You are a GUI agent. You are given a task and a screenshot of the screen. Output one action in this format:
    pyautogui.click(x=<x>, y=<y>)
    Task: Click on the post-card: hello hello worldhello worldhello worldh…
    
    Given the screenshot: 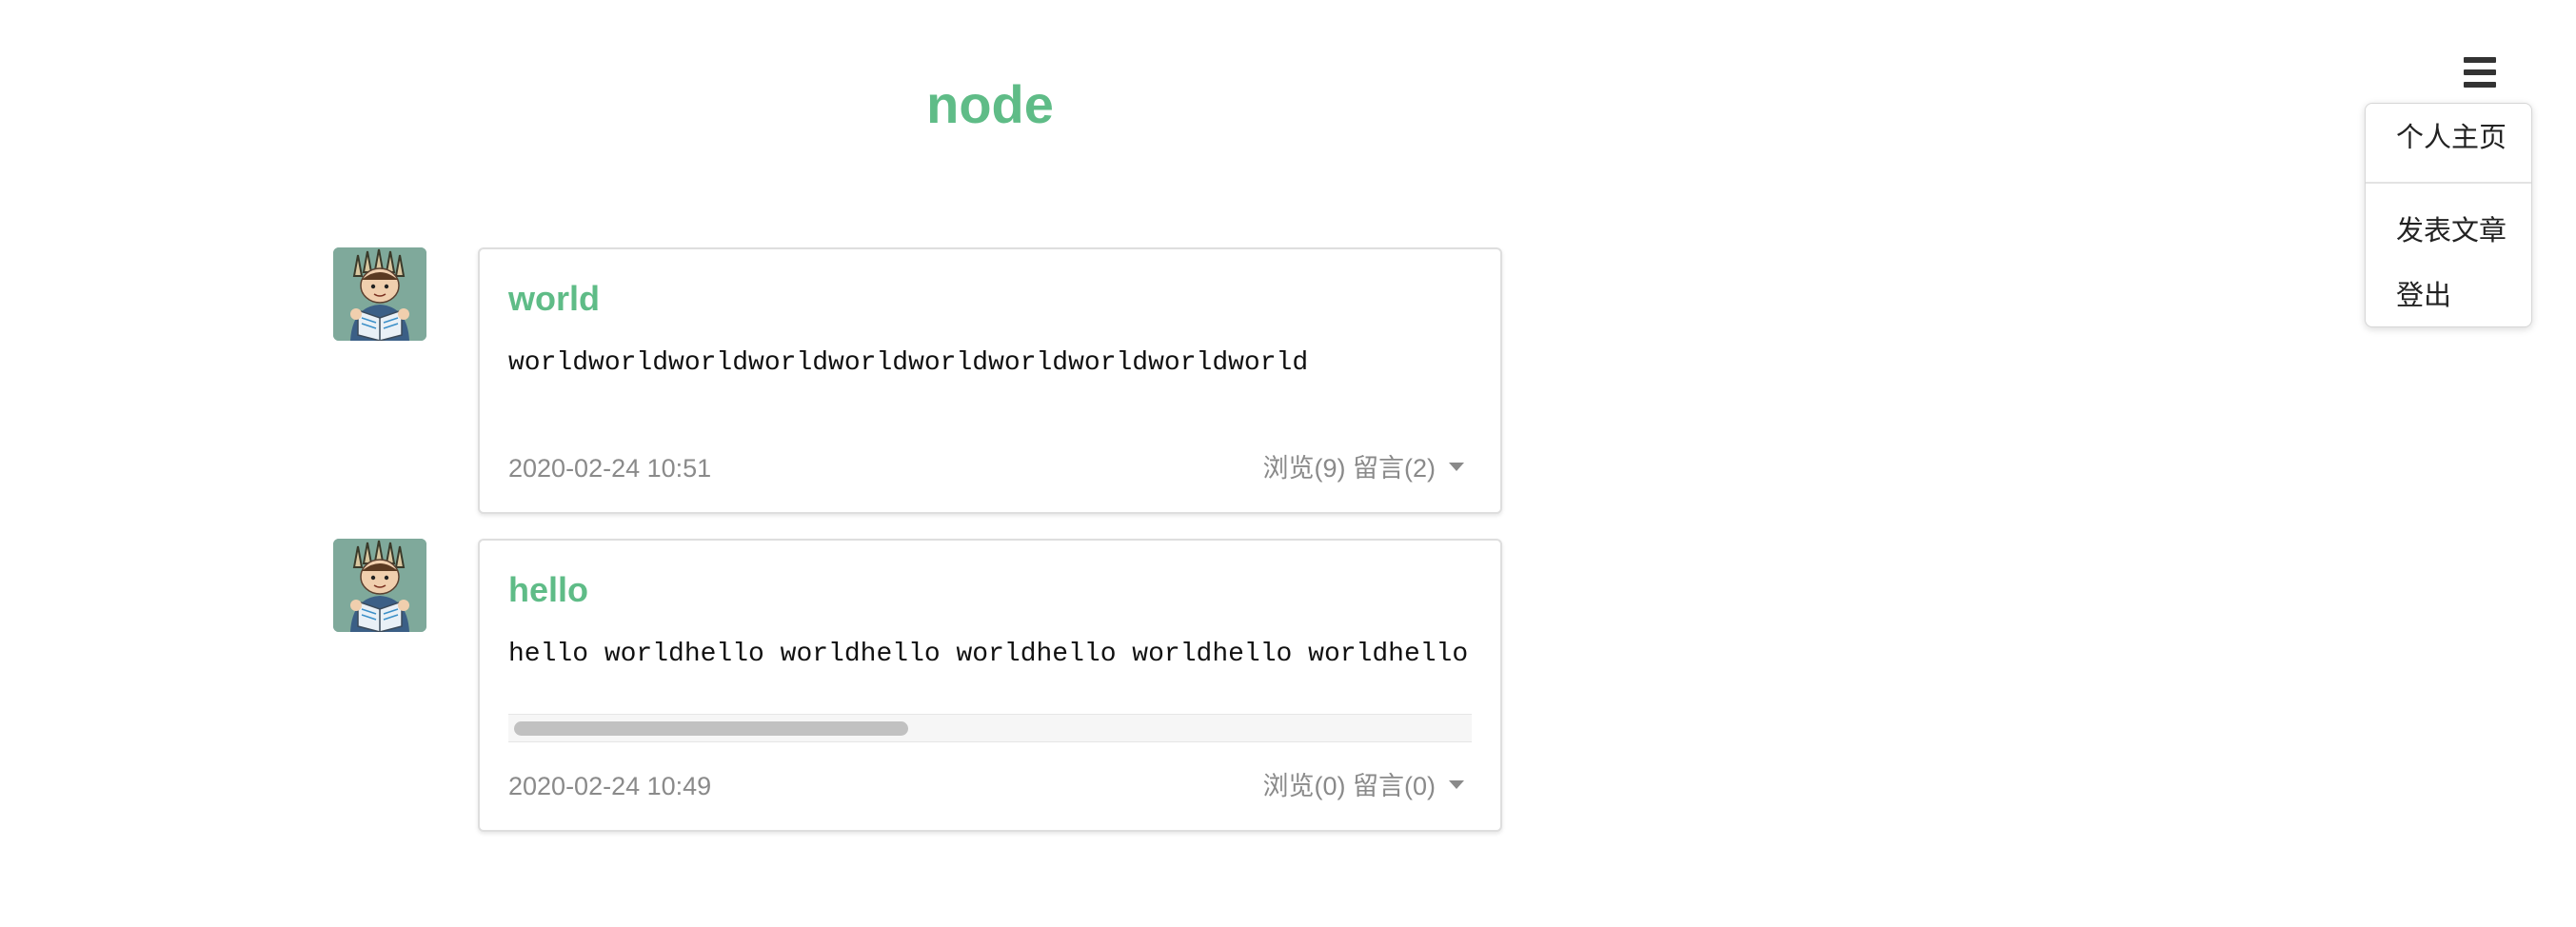 What is the action you would take?
    pyautogui.click(x=990, y=686)
    